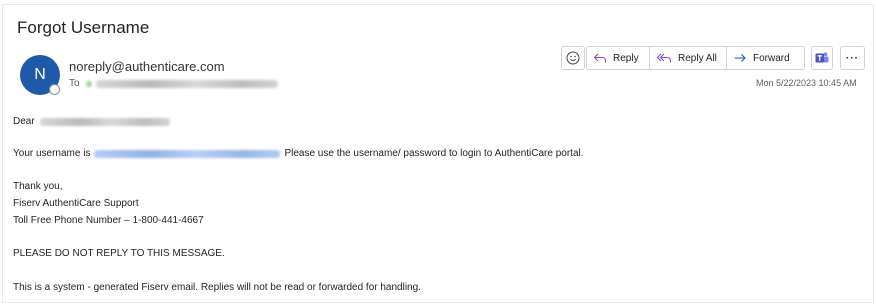  I want to click on greeting-line: Dear, so click(91, 121).